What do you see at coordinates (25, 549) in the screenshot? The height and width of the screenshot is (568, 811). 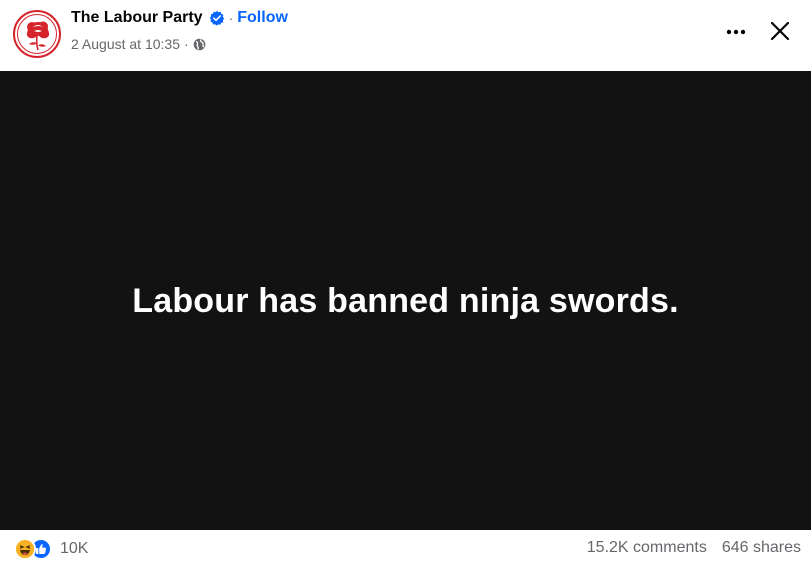 I see `haha-icon` at bounding box center [25, 549].